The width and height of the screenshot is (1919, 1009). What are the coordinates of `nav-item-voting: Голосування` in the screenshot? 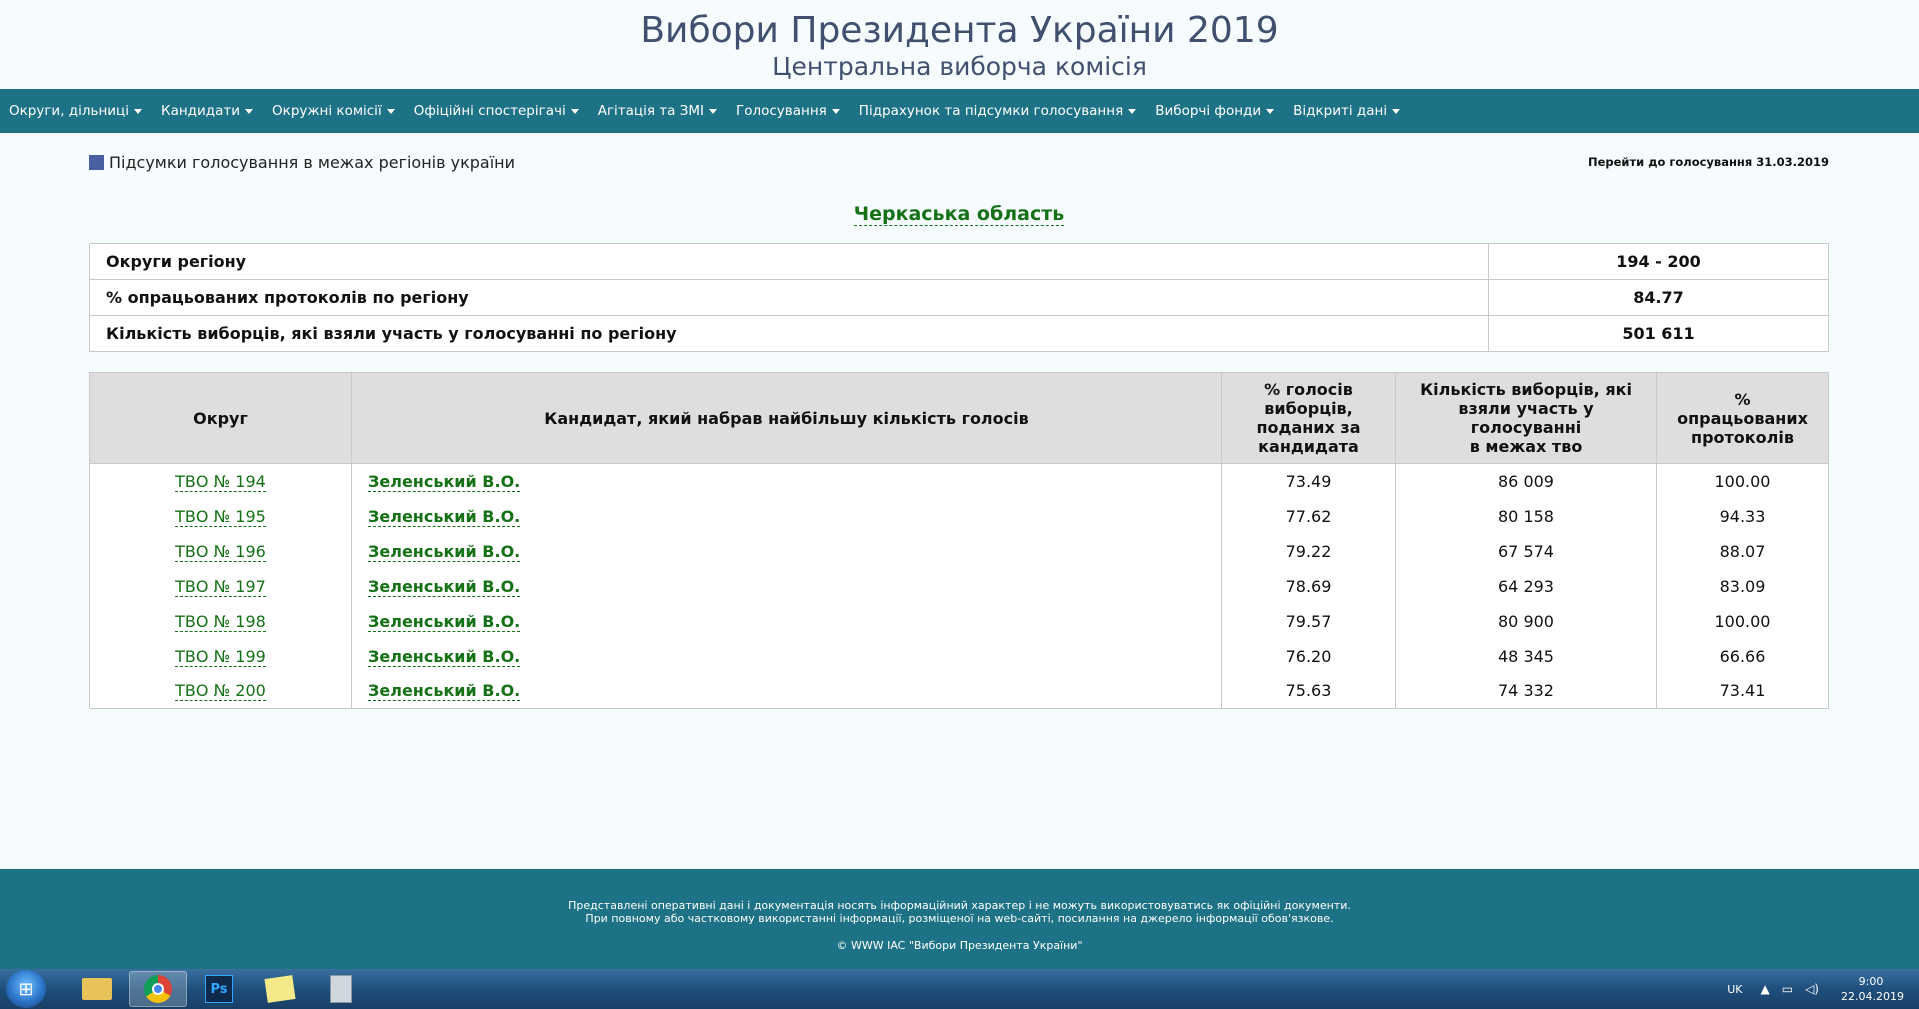 It's located at (788, 111).